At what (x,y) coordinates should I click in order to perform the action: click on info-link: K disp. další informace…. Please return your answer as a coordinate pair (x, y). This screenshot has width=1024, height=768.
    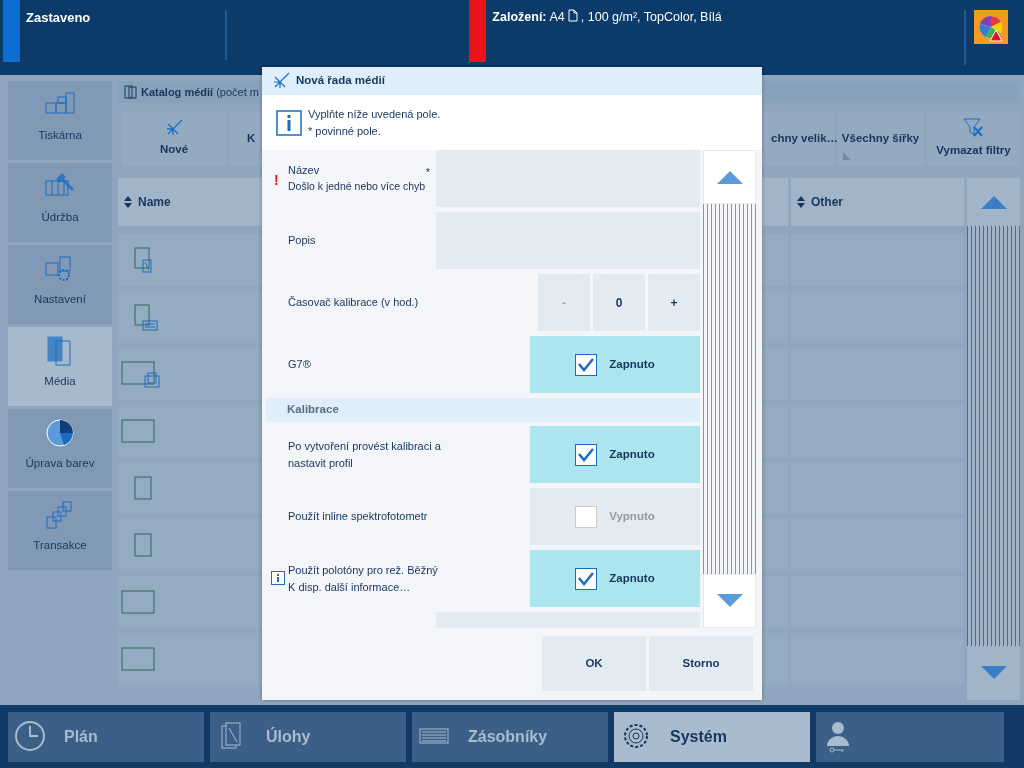
    Looking at the image, I should click on (349, 586).